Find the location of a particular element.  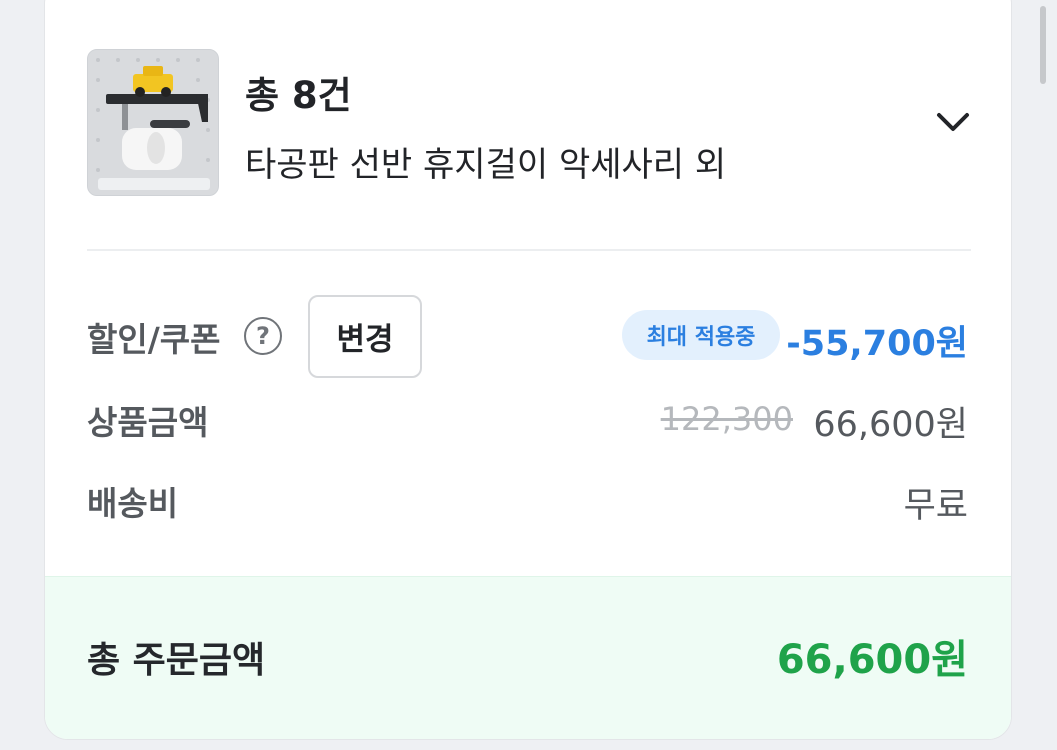

product-photo-icon is located at coordinates (153, 122).